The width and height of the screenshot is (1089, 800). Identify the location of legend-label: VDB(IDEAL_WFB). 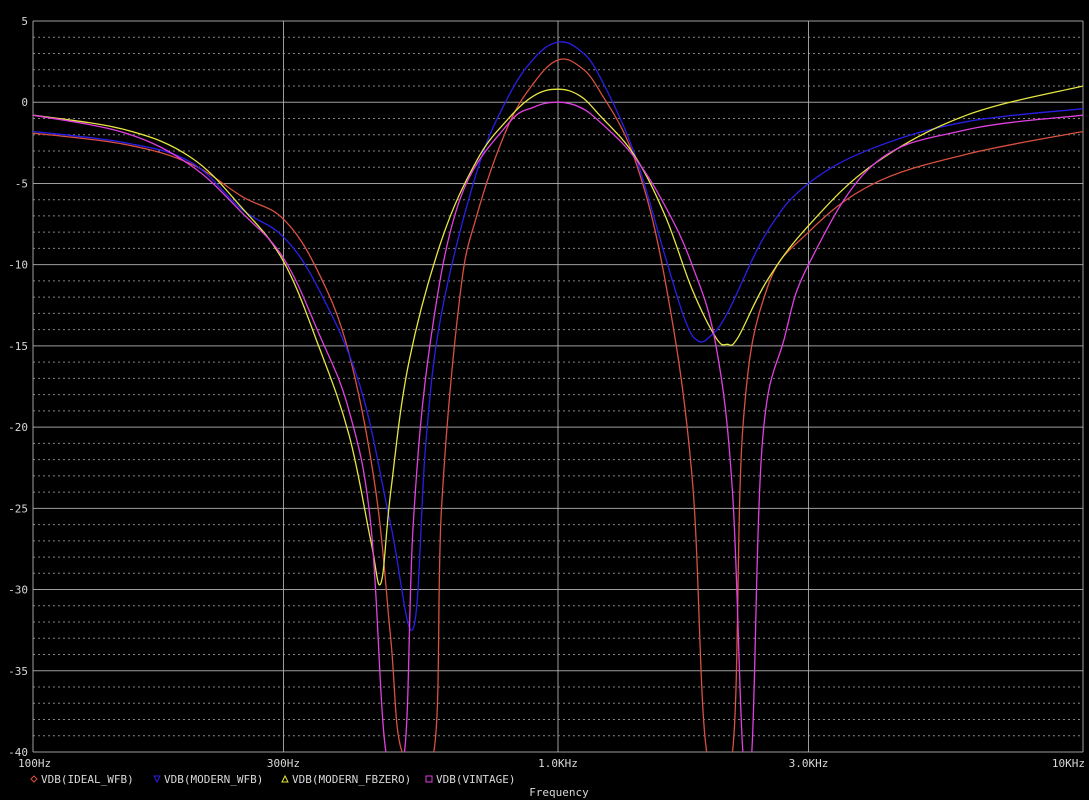
(87, 779).